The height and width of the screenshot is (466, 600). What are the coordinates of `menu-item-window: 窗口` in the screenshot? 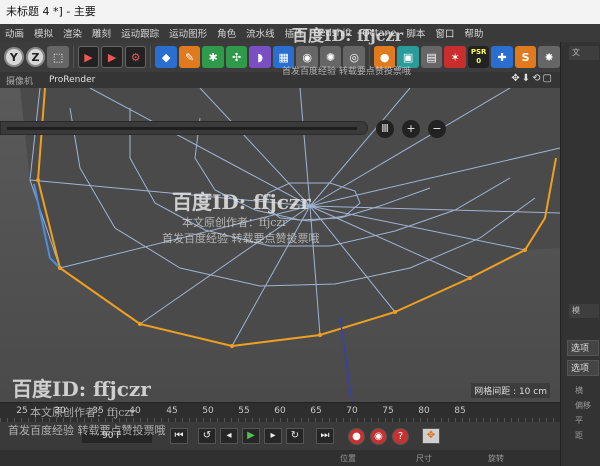 It's located at (444, 33).